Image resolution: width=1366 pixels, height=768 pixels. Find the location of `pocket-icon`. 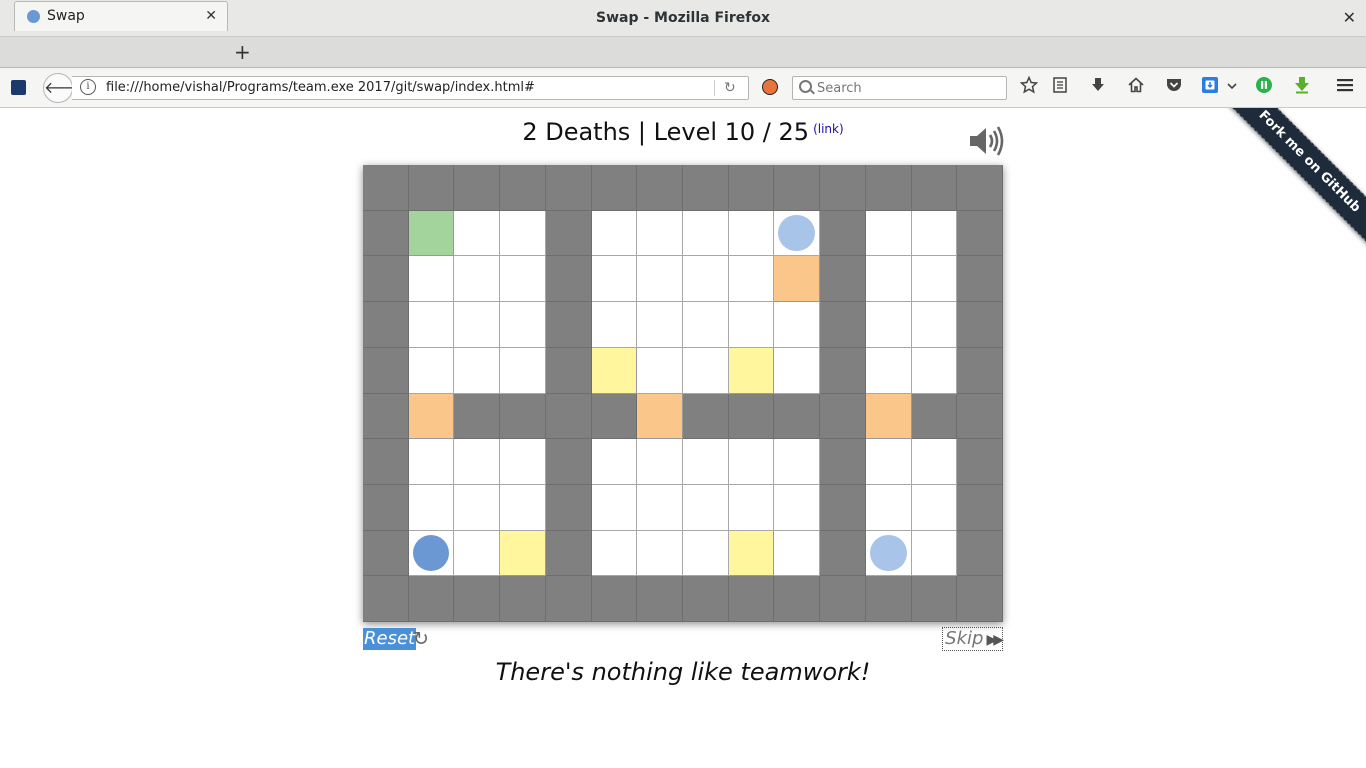

pocket-icon is located at coordinates (1174, 87).